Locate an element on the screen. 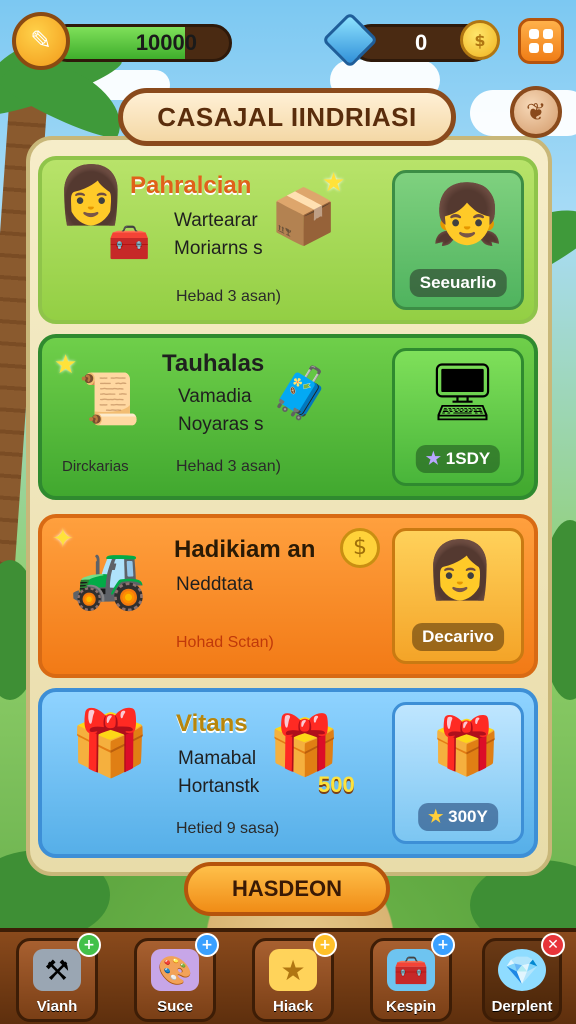  anvil-icon: ⚒ is located at coordinates (57, 970).